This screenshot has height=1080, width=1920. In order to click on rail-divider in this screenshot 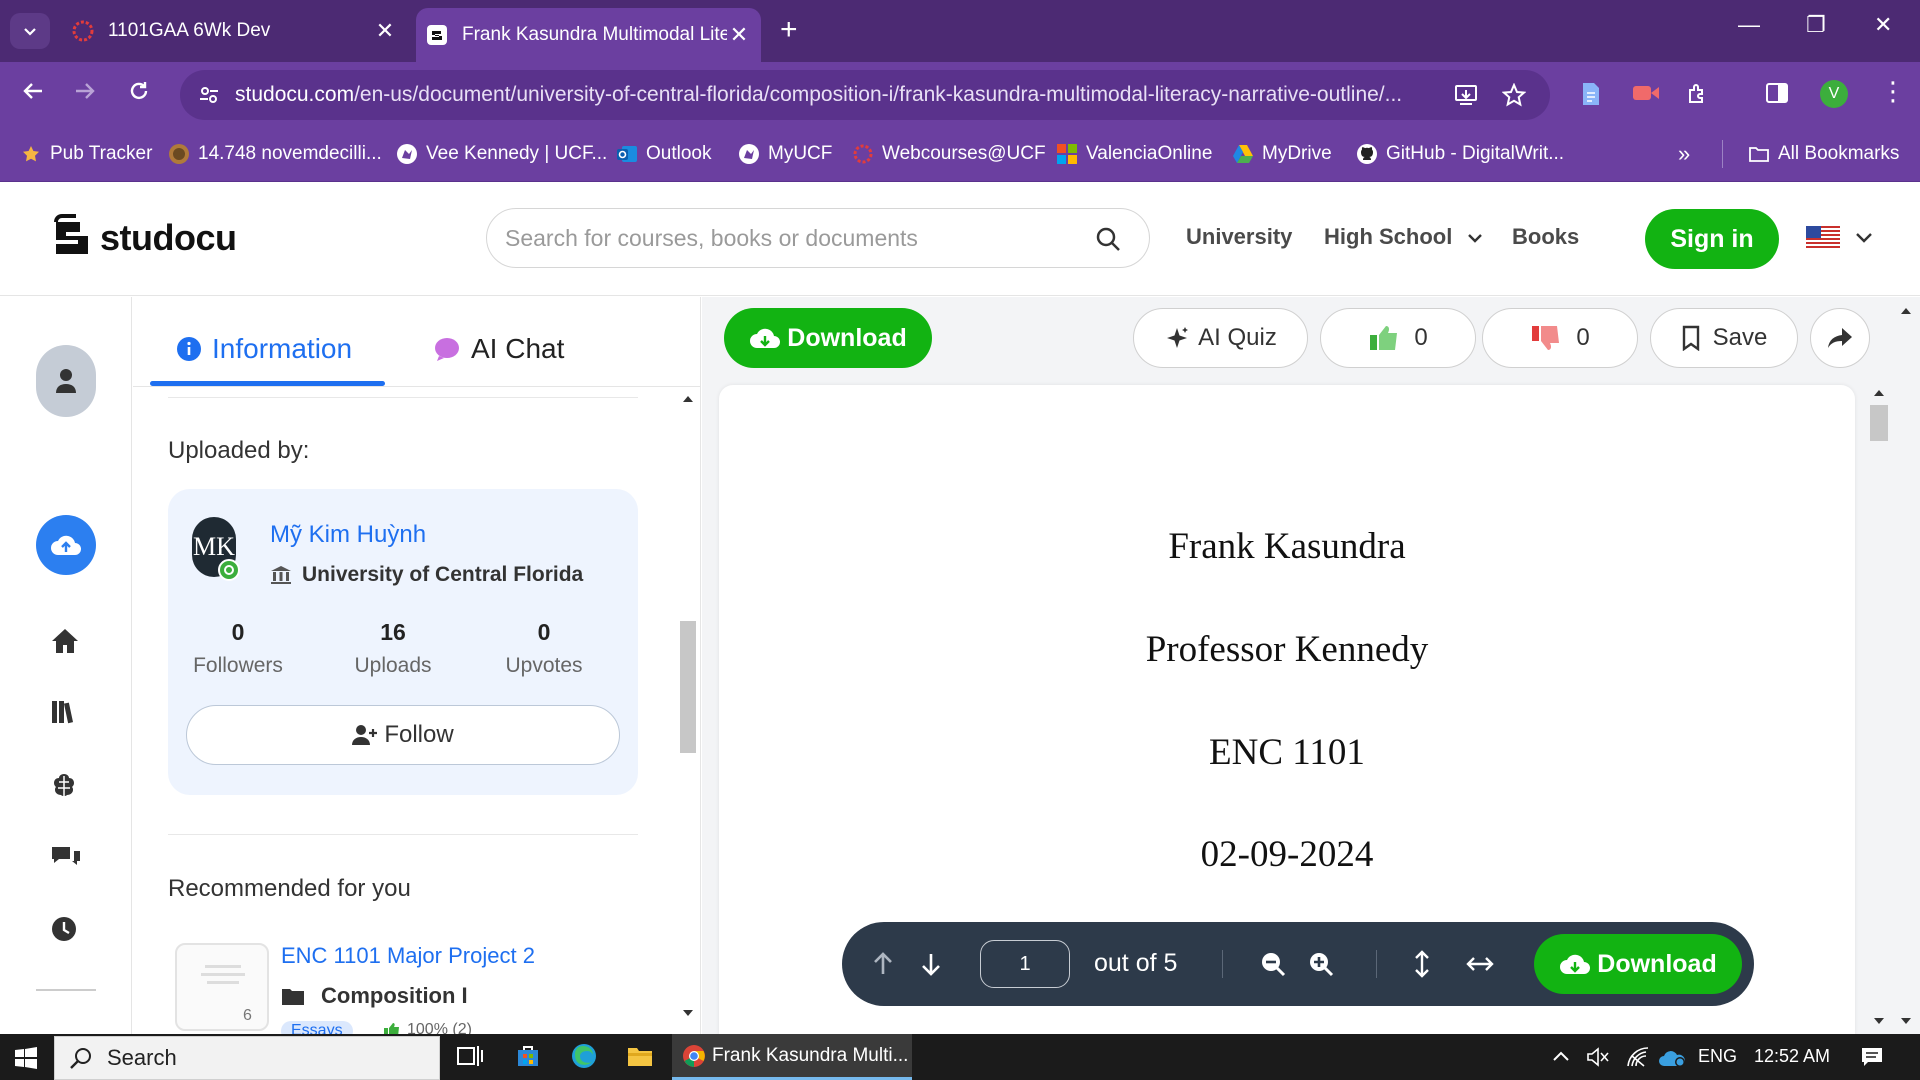, I will do `click(66, 990)`.